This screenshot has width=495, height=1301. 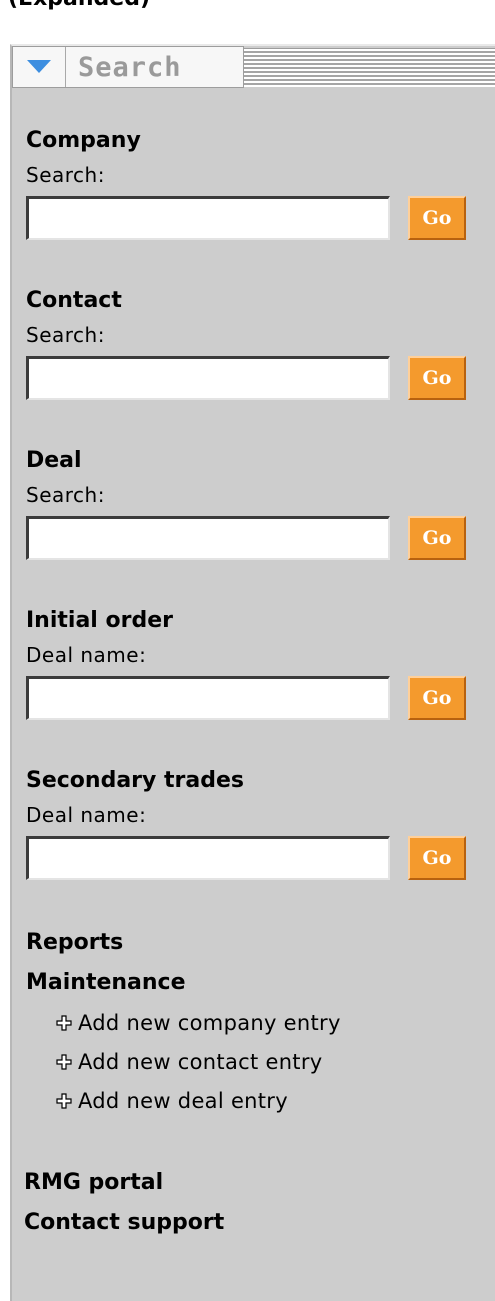 What do you see at coordinates (208, 858) in the screenshot?
I see `secondary-trades-deal-name-input` at bounding box center [208, 858].